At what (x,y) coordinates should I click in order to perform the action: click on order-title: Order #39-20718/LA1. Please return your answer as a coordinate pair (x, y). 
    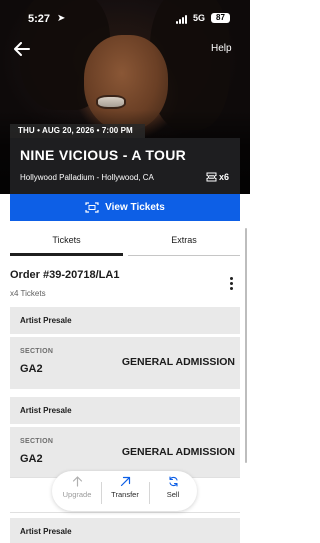
    Looking at the image, I should click on (65, 275).